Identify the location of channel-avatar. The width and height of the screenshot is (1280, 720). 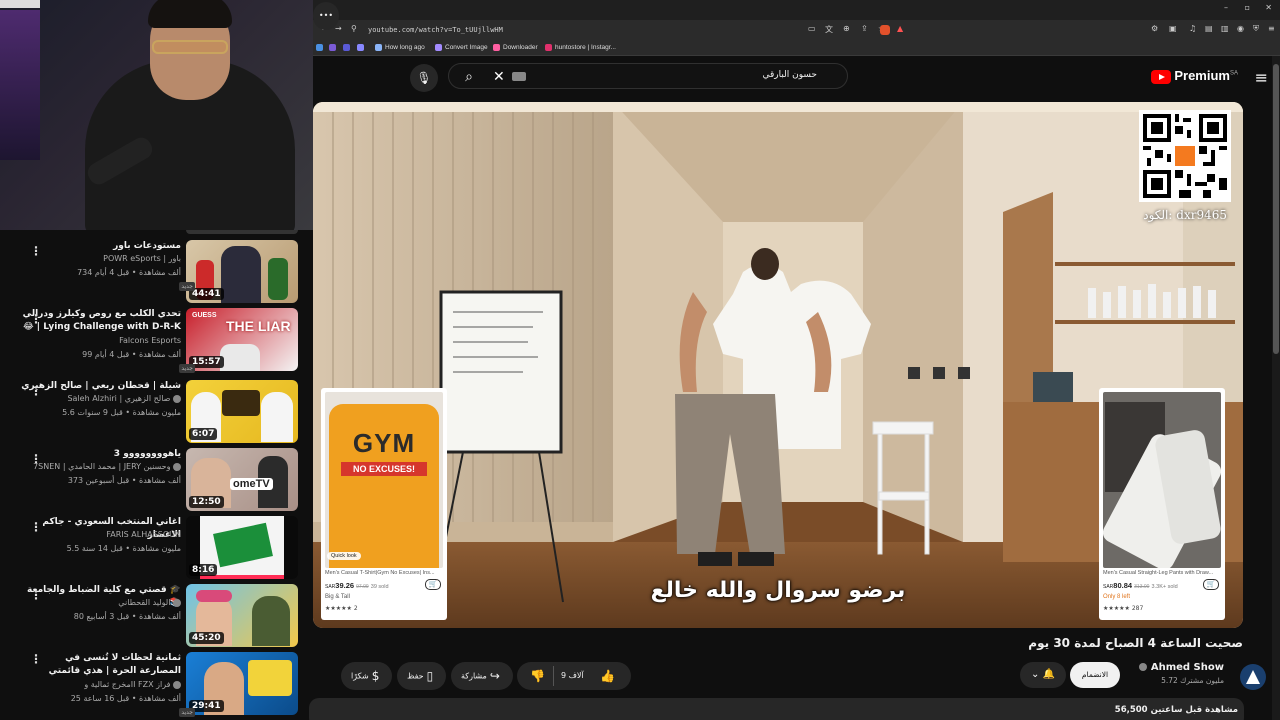
(1253, 677).